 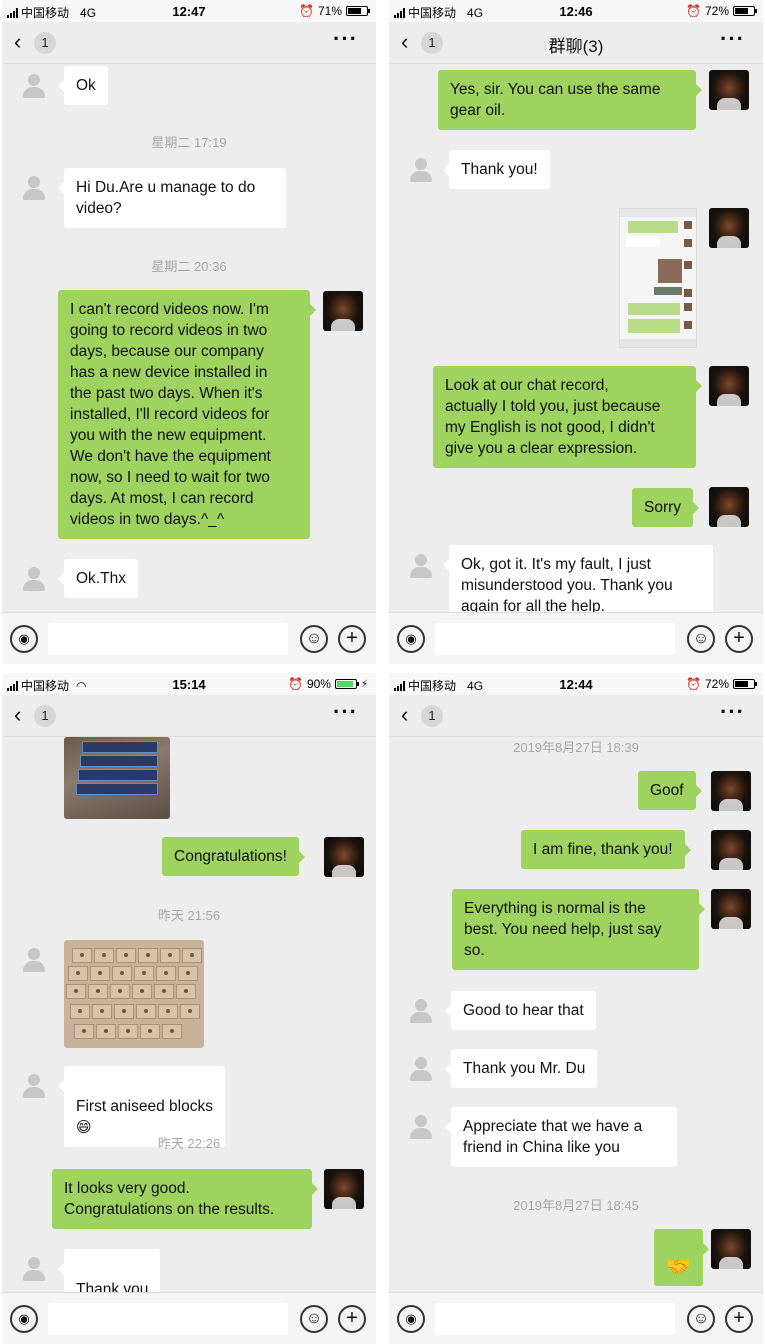 What do you see at coordinates (606, 849) in the screenshot?
I see `message-bubble-outgoing: I am fine, thank you!` at bounding box center [606, 849].